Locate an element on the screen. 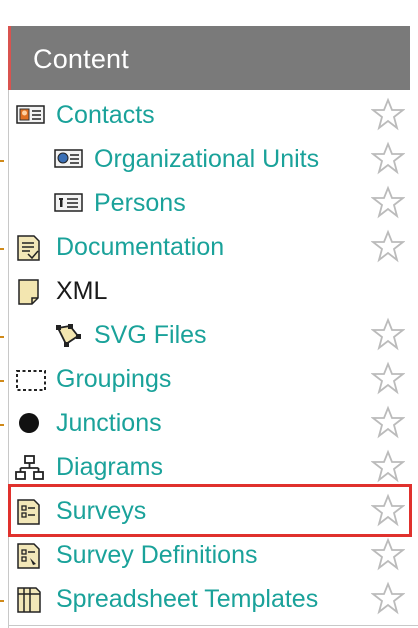 This screenshot has height=628, width=418. nav-item-junctions: Junctions is located at coordinates (212, 423).